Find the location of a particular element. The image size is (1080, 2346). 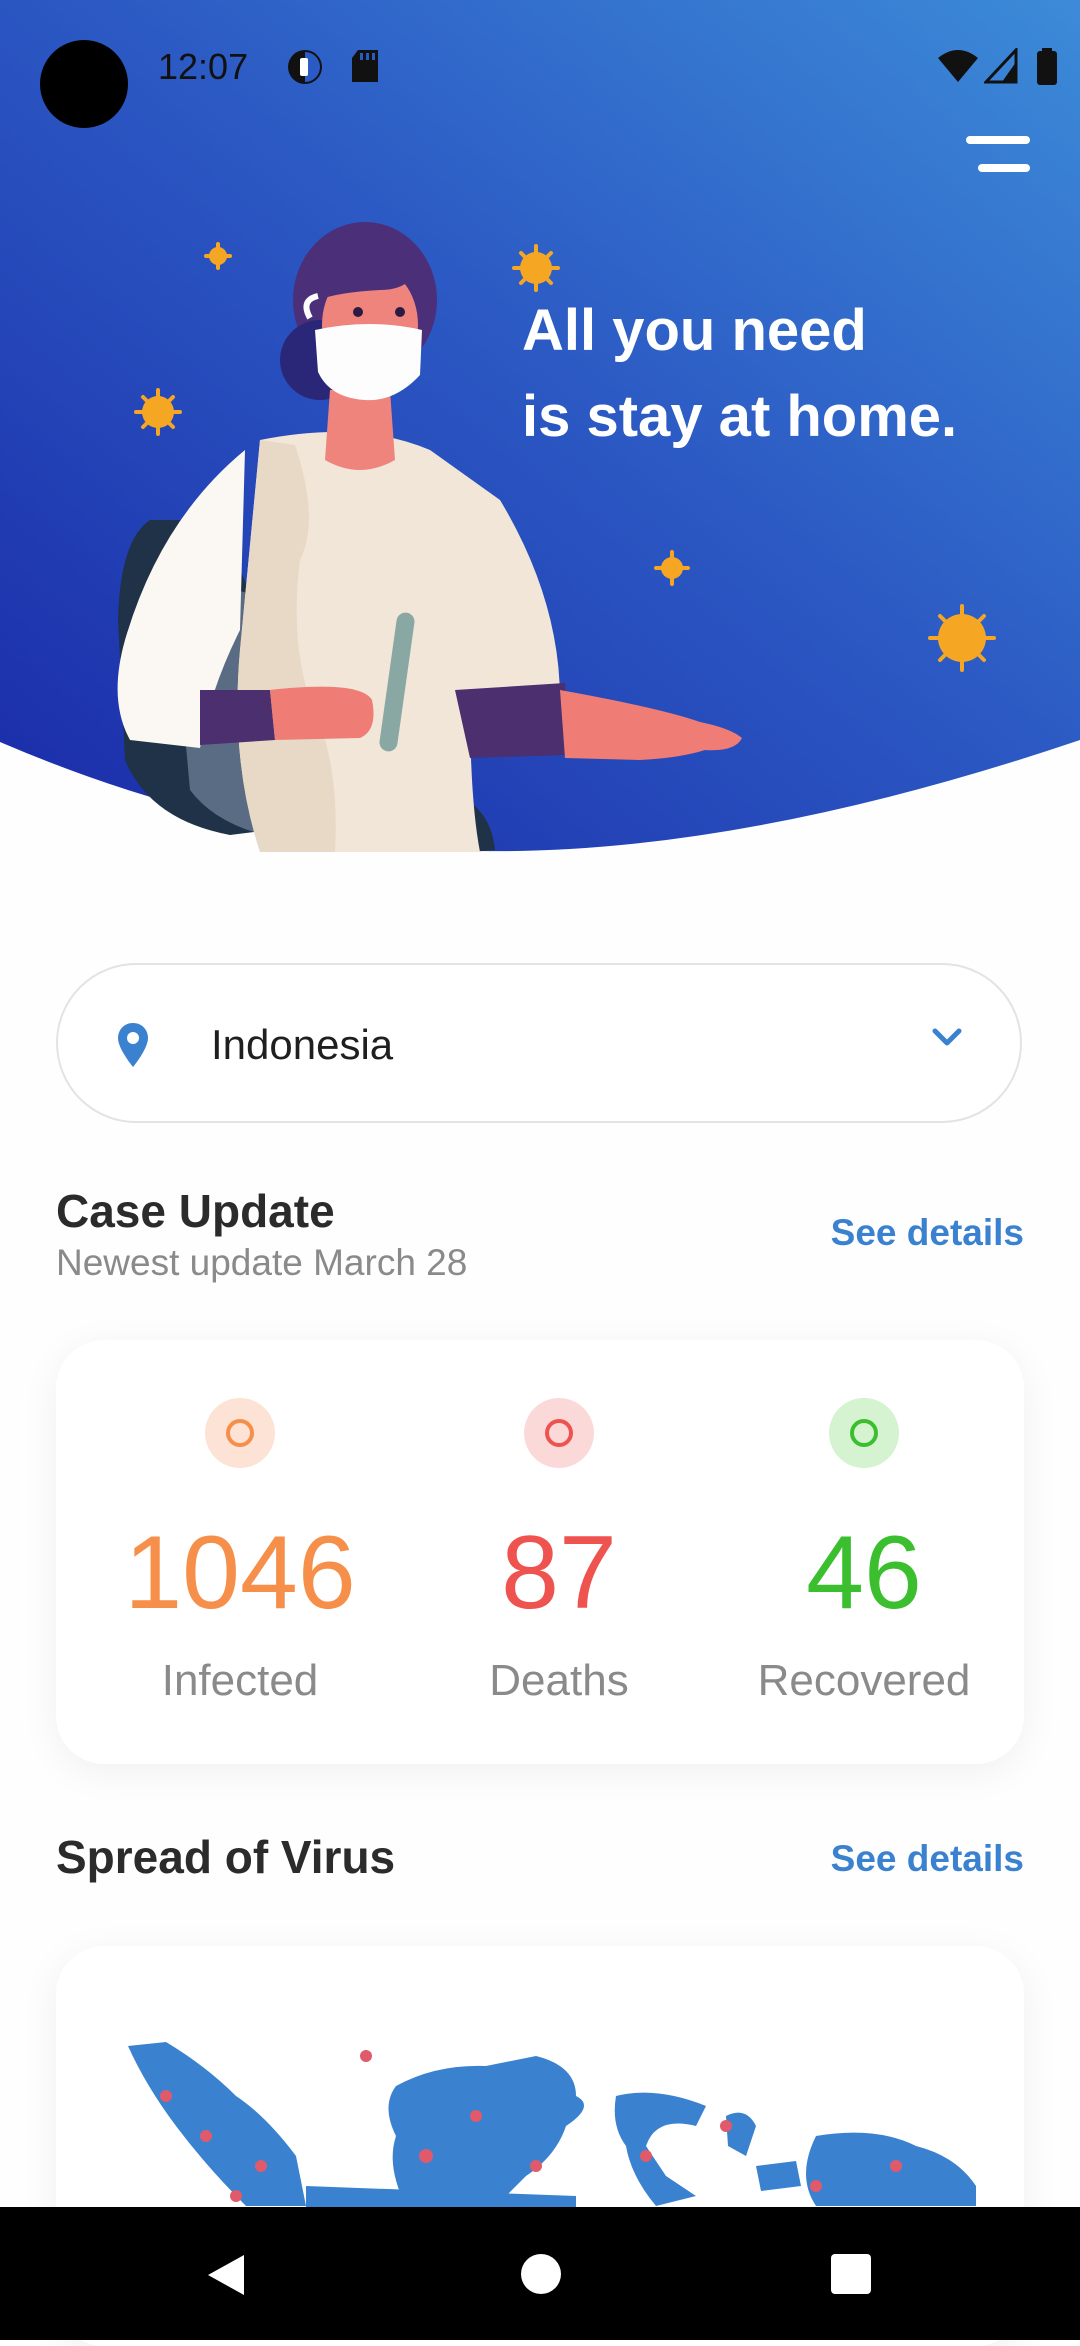

home-circle-icon is located at coordinates (541, 2274).